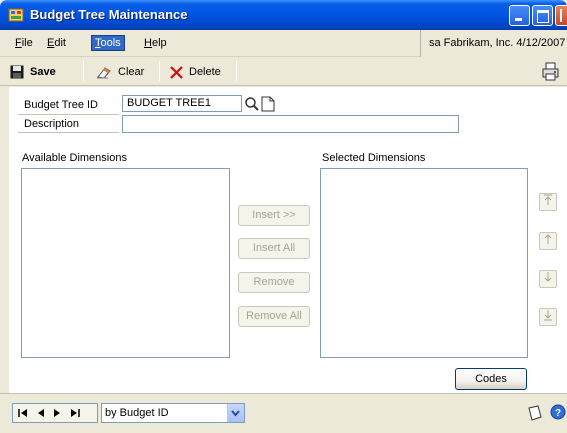 This screenshot has height=433, width=567. What do you see at coordinates (16, 15) in the screenshot?
I see `window-app-icon` at bounding box center [16, 15].